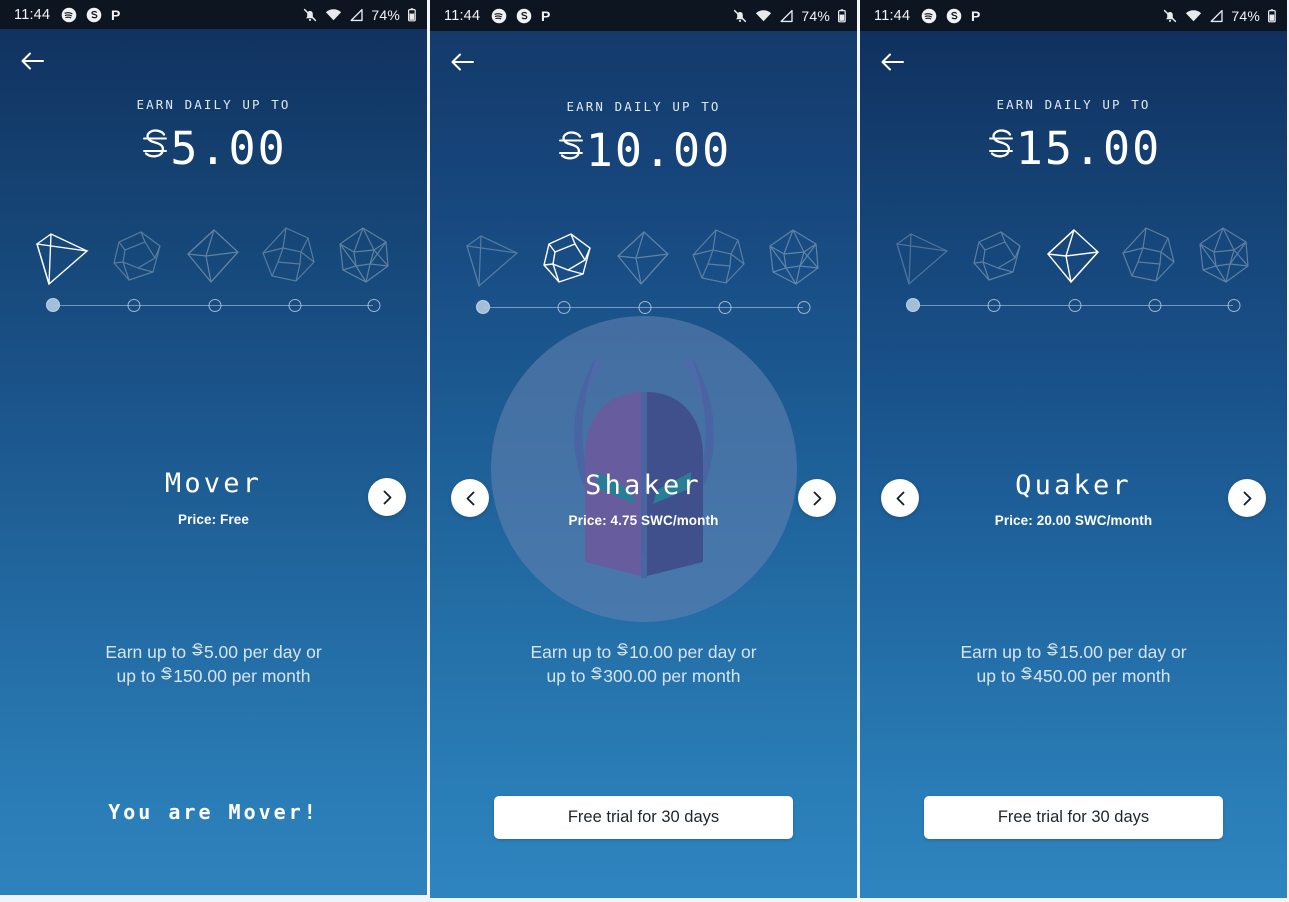  What do you see at coordinates (1272, 15) in the screenshot?
I see `battery-icon` at bounding box center [1272, 15].